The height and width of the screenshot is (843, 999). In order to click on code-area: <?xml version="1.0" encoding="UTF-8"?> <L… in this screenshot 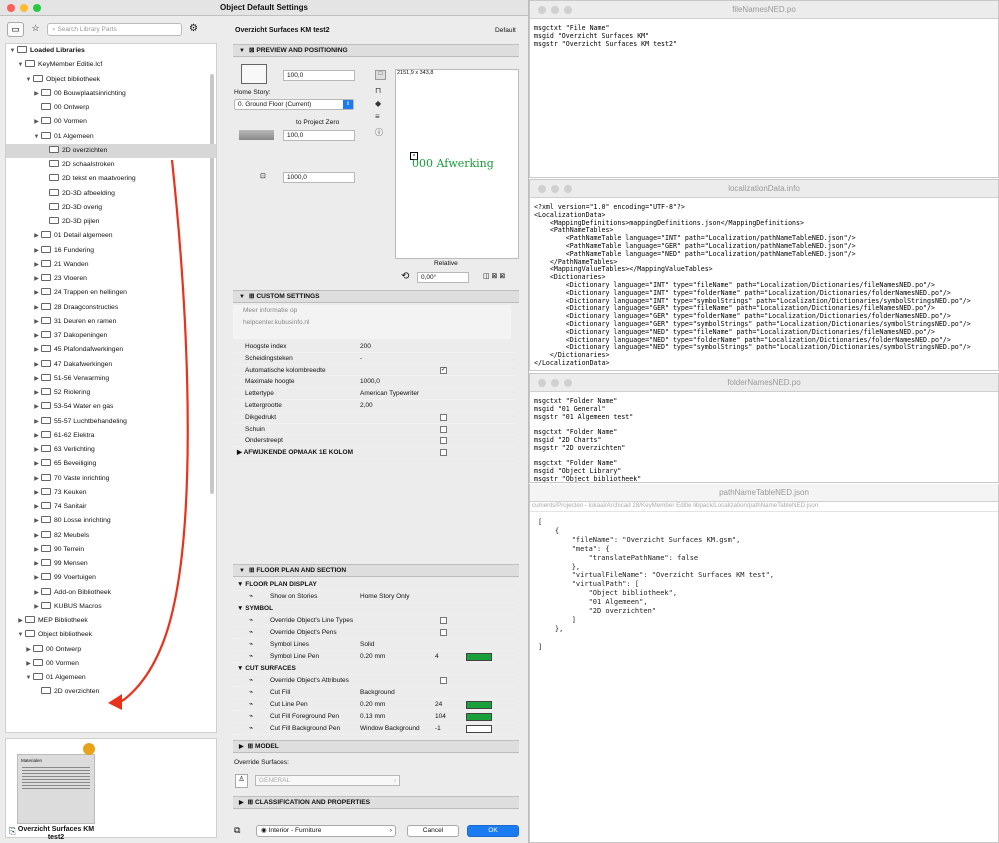, I will do `click(764, 284)`.